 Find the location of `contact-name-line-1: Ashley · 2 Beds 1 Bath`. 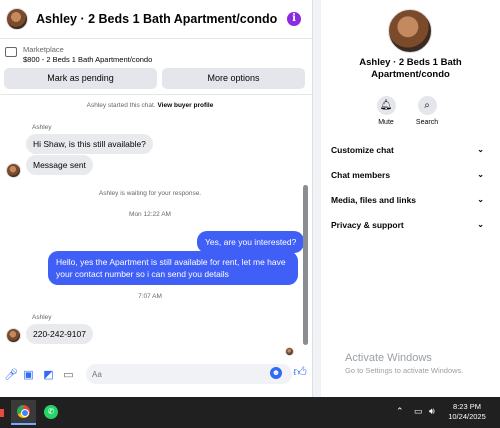

contact-name-line-1: Ashley · 2 Beds 1 Bath is located at coordinates (410, 62).